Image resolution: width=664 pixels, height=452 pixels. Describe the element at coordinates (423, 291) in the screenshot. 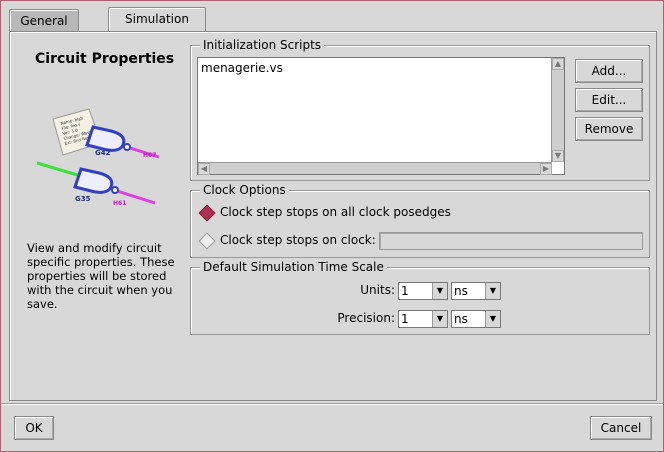

I see `units-value-select: 1 ▼` at that location.